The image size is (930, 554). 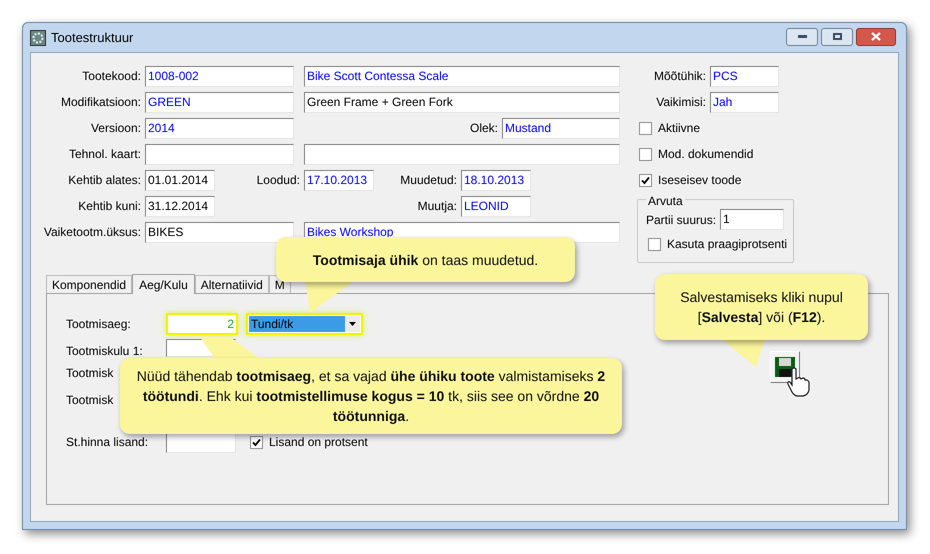 What do you see at coordinates (109, 206) in the screenshot?
I see `field-label: Kehtib kuni:` at bounding box center [109, 206].